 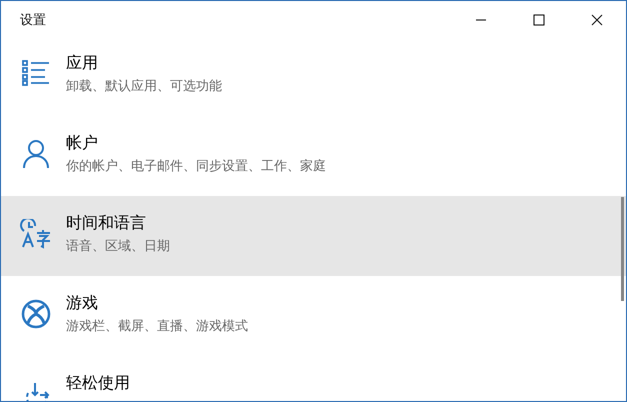 I want to click on category-description: 语音、区域、日期, so click(x=118, y=246).